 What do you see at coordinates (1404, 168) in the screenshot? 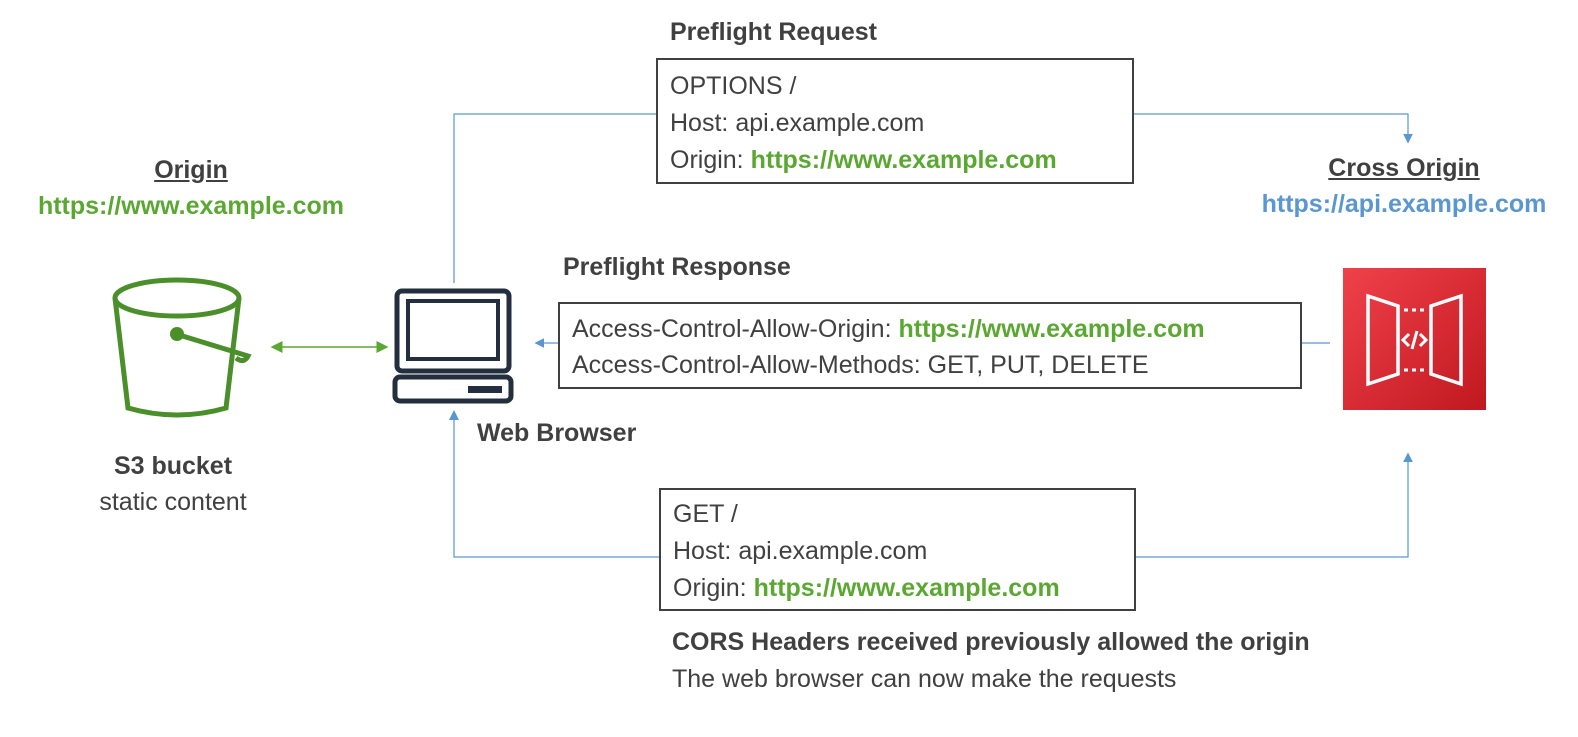
I see `cross-origin-title: Cross Origin` at bounding box center [1404, 168].